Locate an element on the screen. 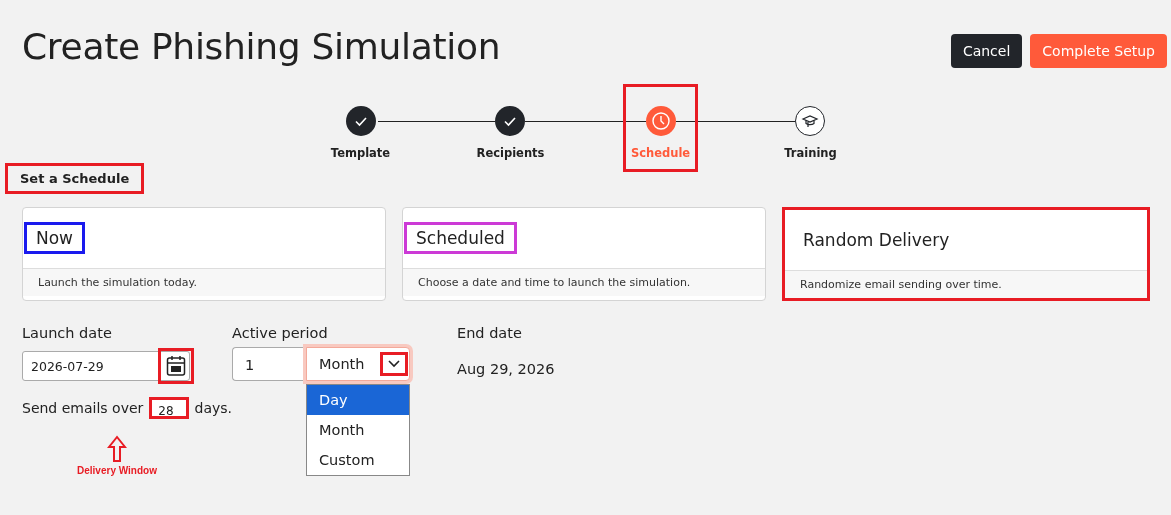 The height and width of the screenshot is (515, 1171). option-description: Randomize email sending over time. is located at coordinates (966, 284).